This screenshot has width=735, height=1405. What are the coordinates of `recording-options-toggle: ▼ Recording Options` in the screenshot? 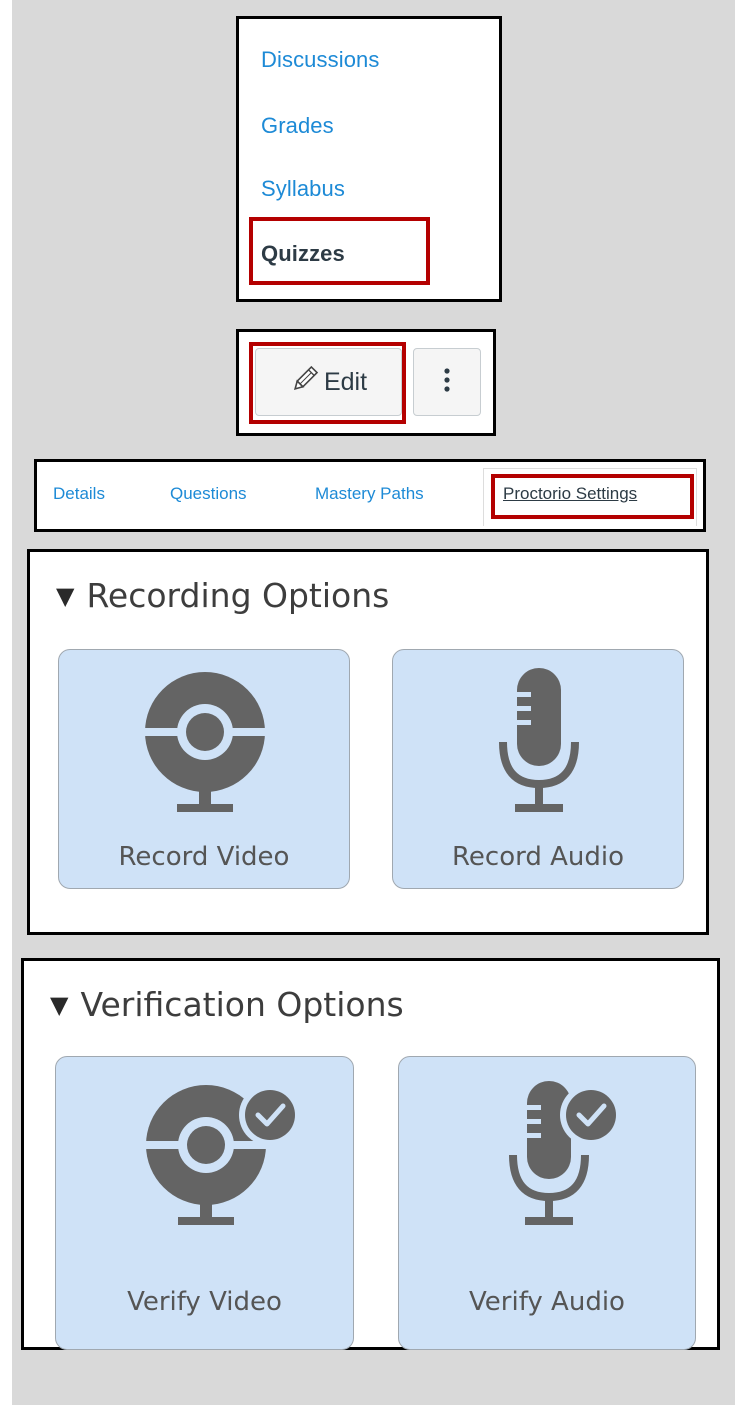 It's located at (222, 595).